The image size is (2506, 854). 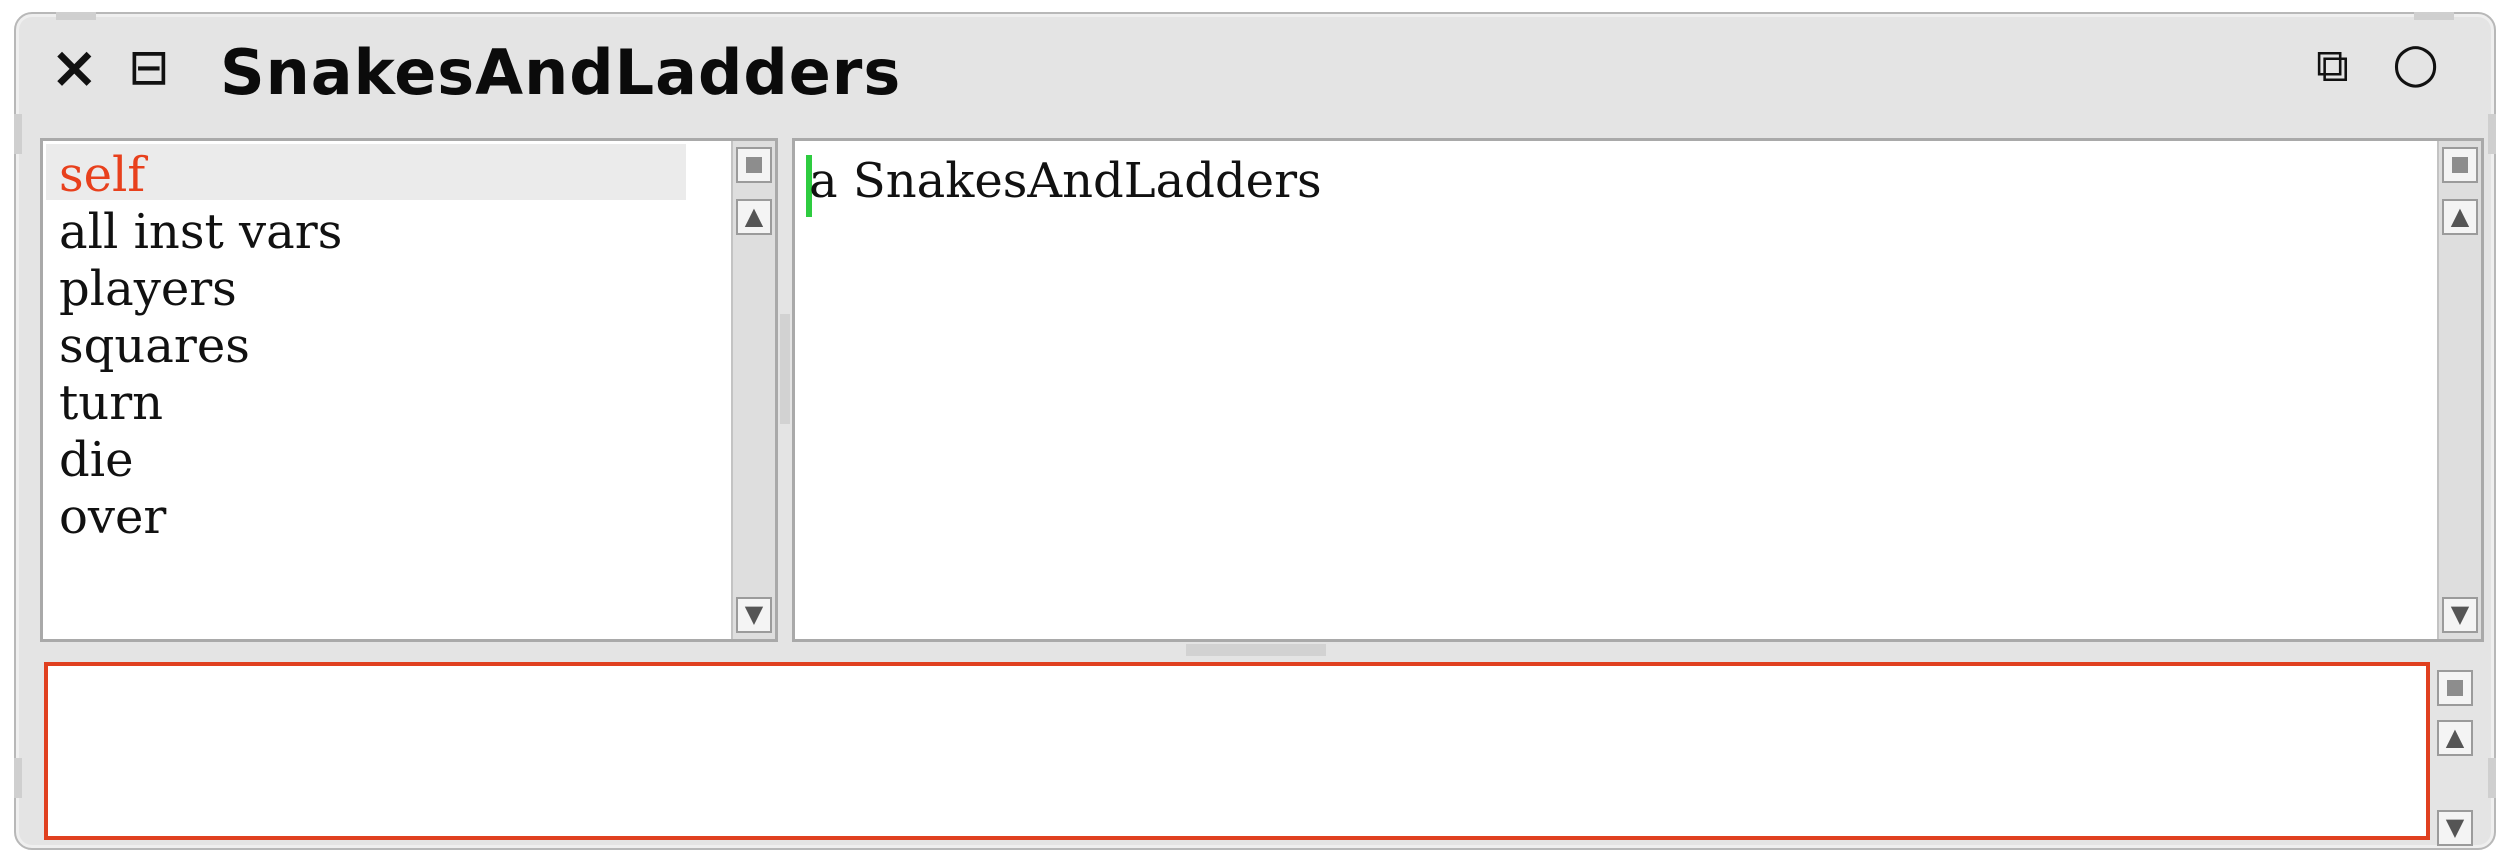 What do you see at coordinates (1065, 181) in the screenshot?
I see `value-text: a SnakesAndLadders` at bounding box center [1065, 181].